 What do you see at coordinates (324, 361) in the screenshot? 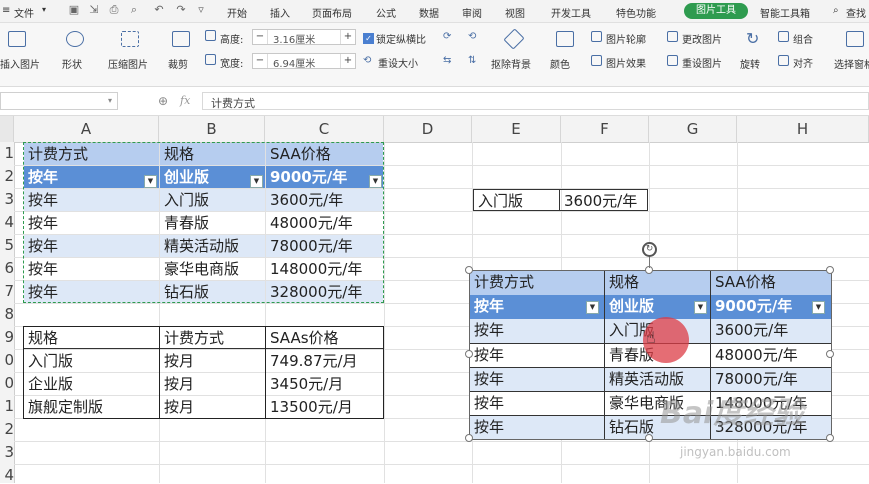
I see `table-cell: 749.87元/月` at bounding box center [324, 361].